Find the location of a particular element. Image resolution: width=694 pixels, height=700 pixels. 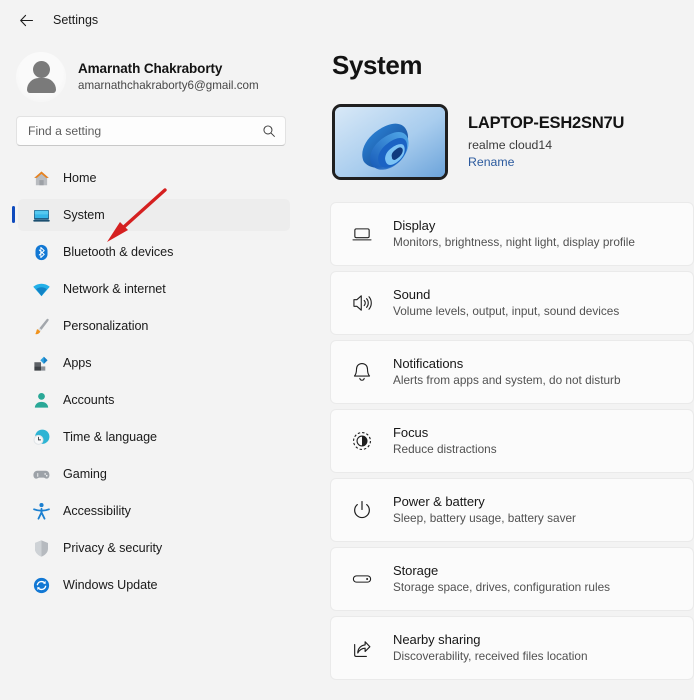

card-description: Sleep, battery usage, battery saver is located at coordinates (484, 518).